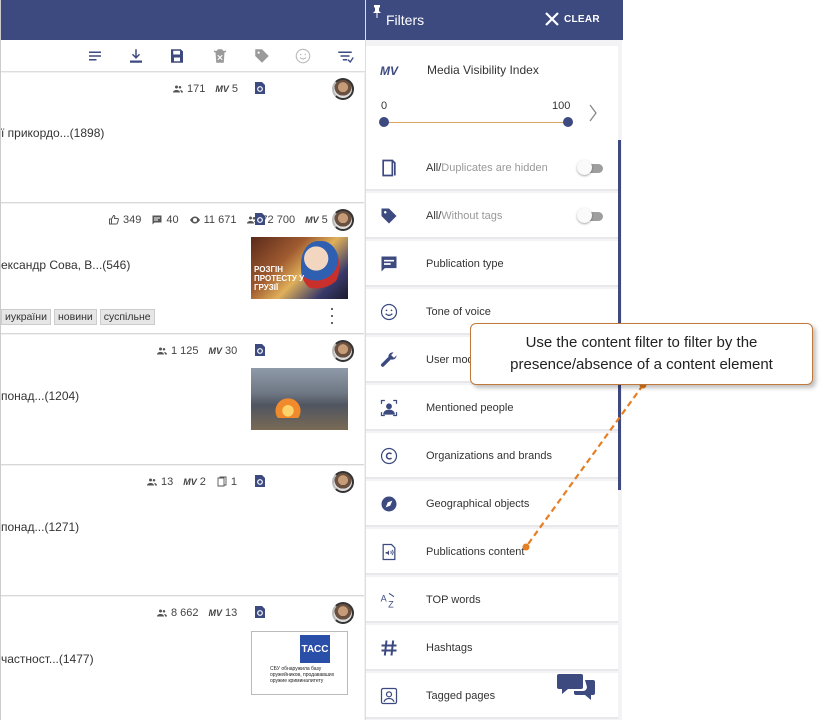  Describe the element at coordinates (183, 20) in the screenshot. I see `top-bar` at that location.